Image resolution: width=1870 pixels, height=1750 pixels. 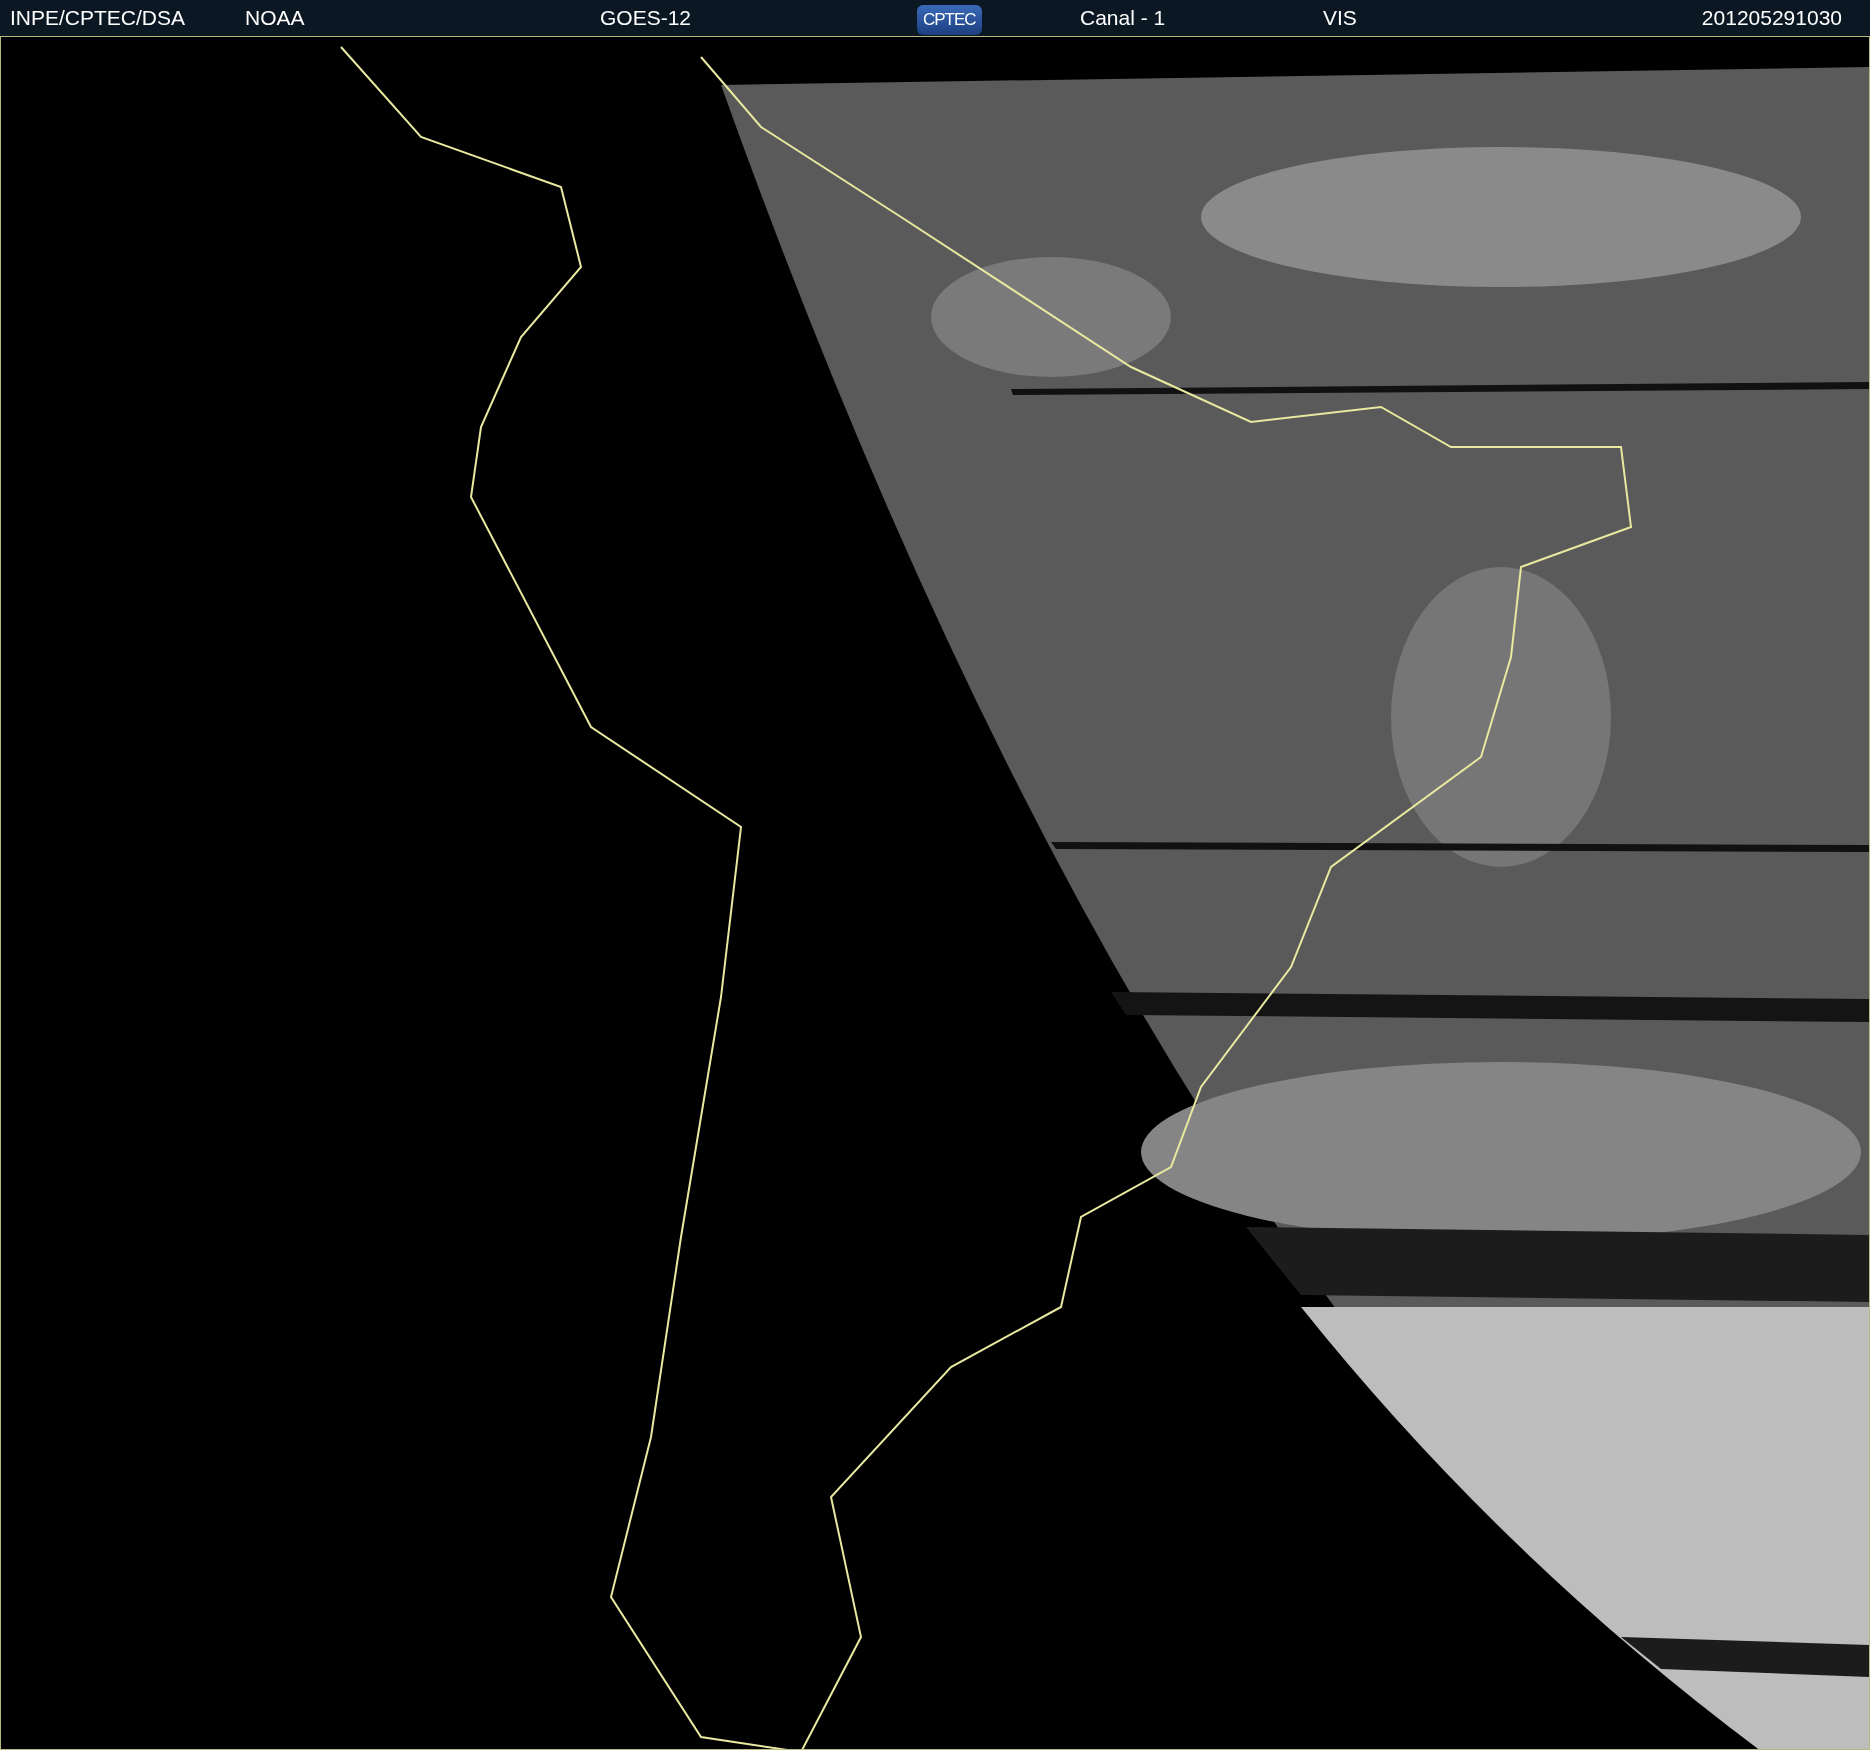 What do you see at coordinates (98, 18) in the screenshot?
I see `header-label: INPE/CPTEC/DSA` at bounding box center [98, 18].